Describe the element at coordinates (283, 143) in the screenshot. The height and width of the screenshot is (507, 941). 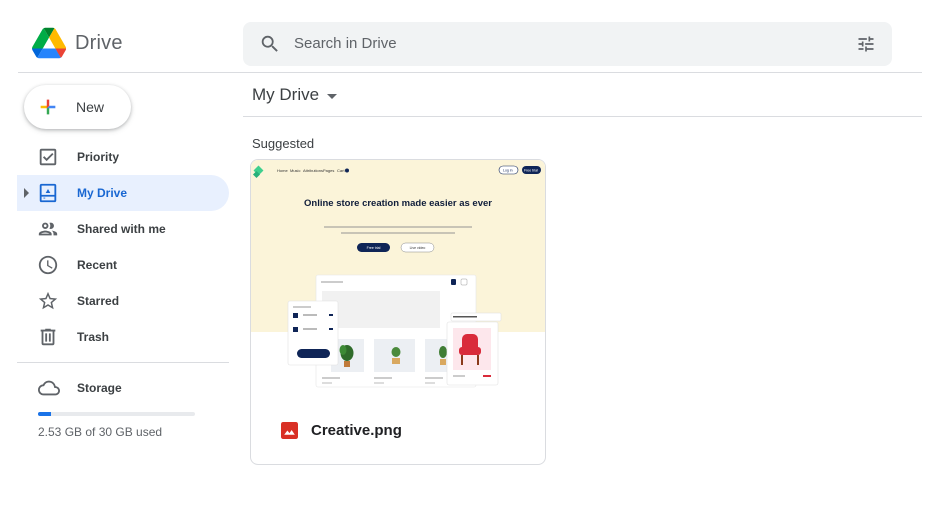
I see `section-title-suggested: Suggested` at that location.